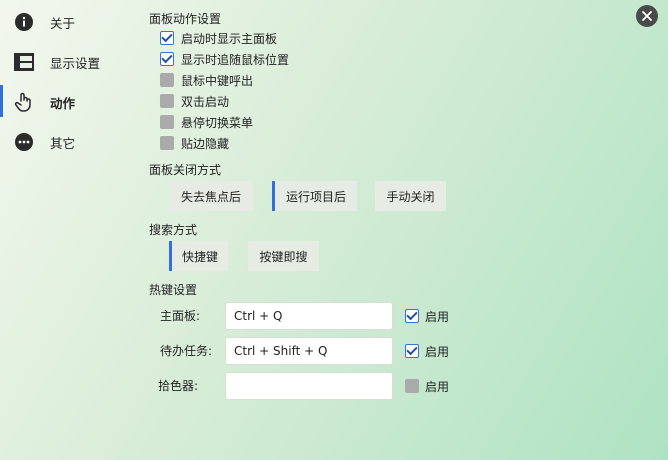  I want to click on hotkey-main-panel-input, so click(309, 316).